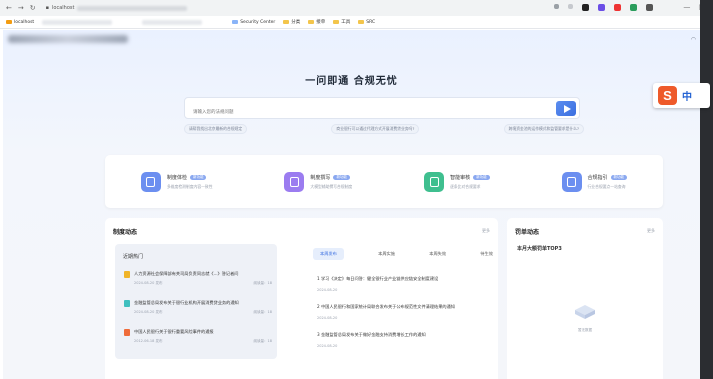  What do you see at coordinates (356, 22) in the screenshot?
I see `bookmarks-bar: localhost Security Center 分类 接单 工具 SRC` at bounding box center [356, 22].